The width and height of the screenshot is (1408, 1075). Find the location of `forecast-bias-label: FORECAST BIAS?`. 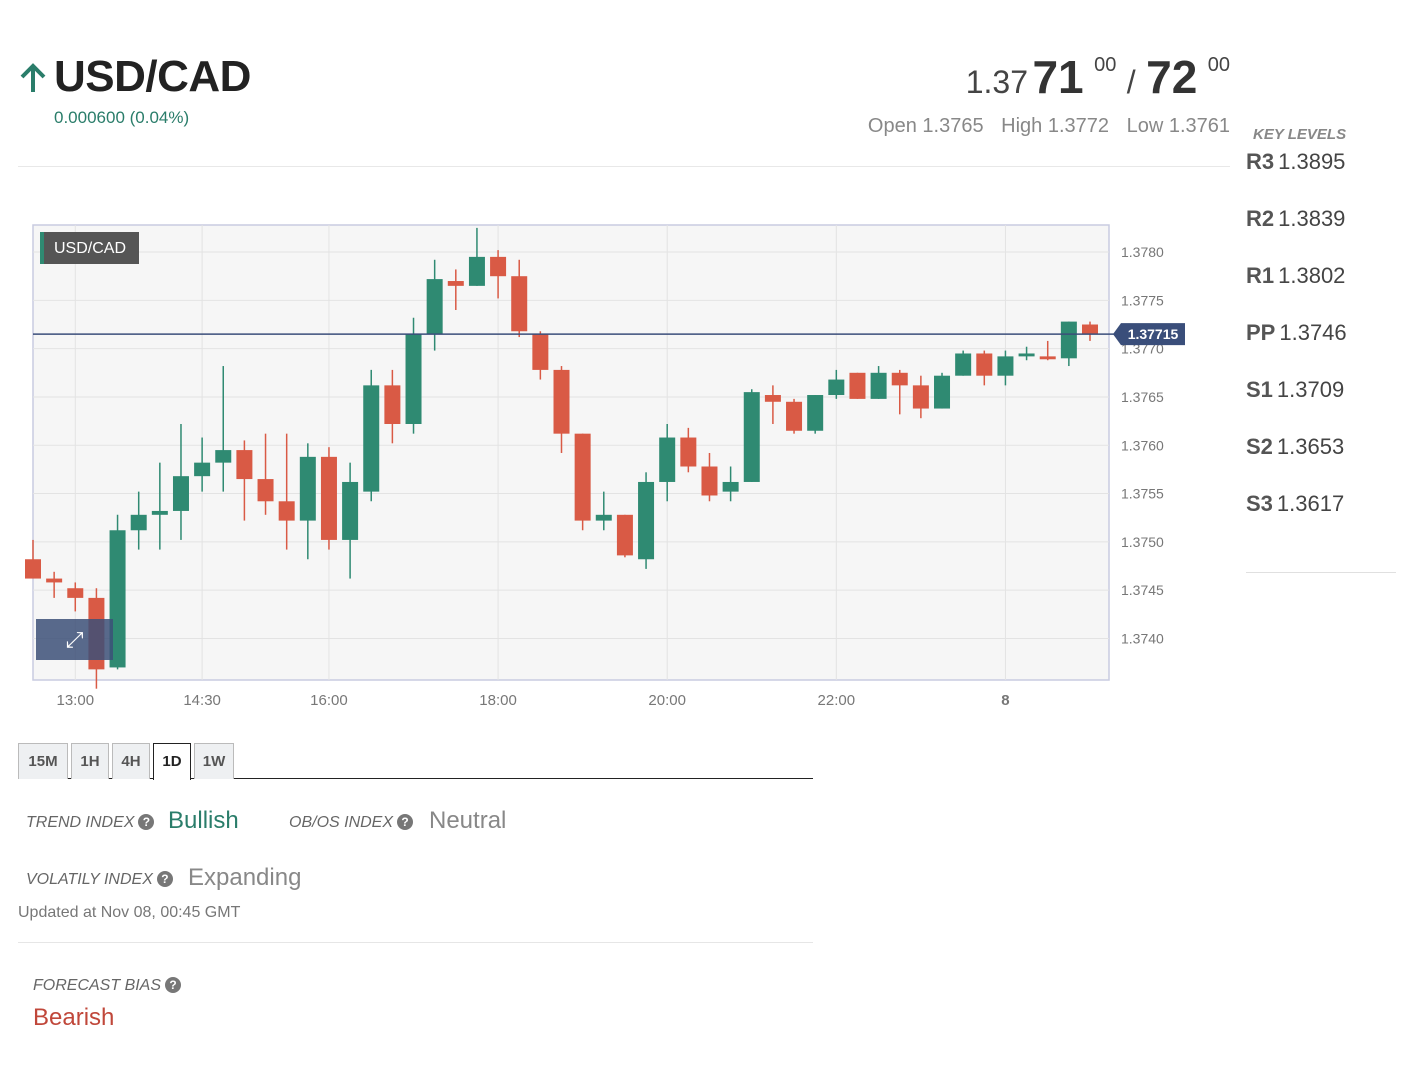

forecast-bias-label: FORECAST BIAS? is located at coordinates (107, 986).